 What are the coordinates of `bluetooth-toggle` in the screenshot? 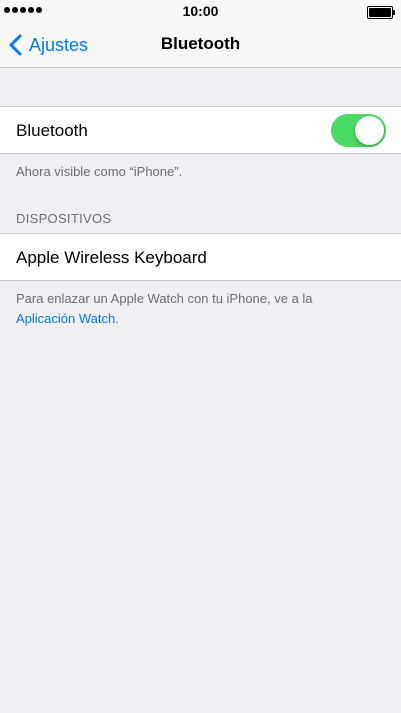 It's located at (358, 130).